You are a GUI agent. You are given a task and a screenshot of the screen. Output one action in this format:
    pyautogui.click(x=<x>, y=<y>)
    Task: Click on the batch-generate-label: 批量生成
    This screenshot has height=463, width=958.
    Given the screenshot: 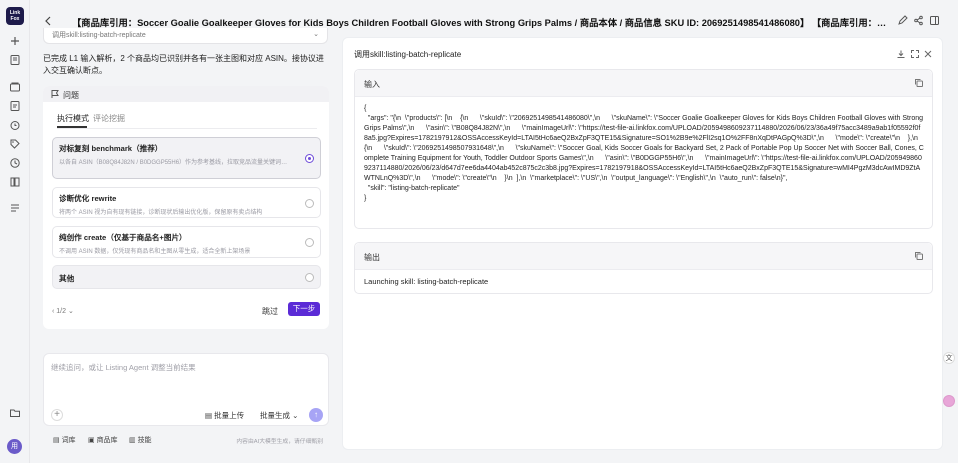 What is the action you would take?
    pyautogui.click(x=275, y=415)
    